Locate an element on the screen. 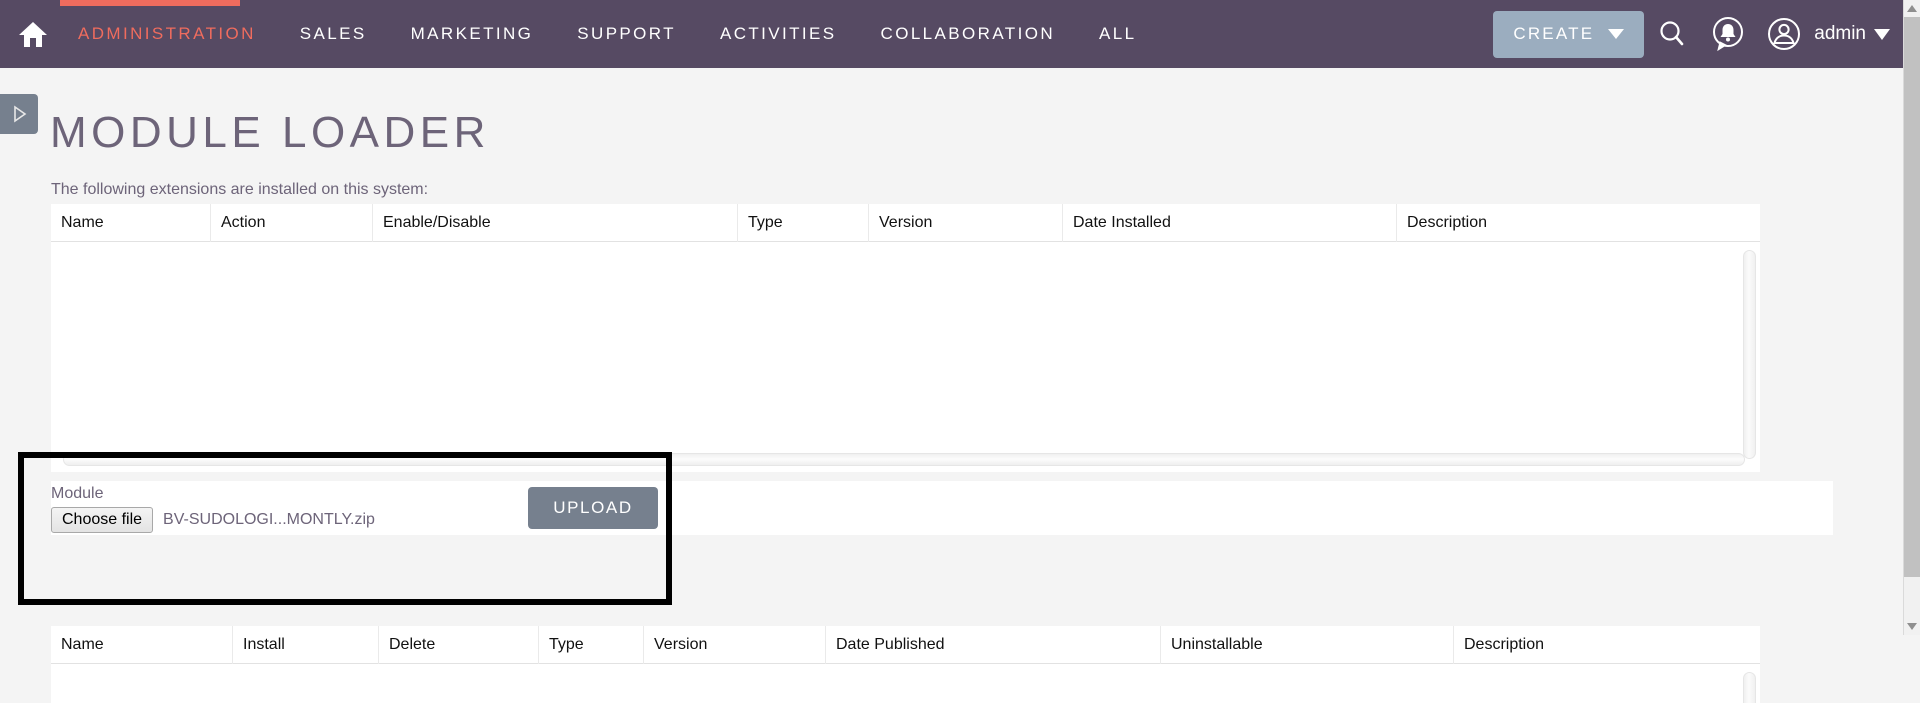  selected-file-name: BV-SUDOLOGI...MONTLY.zip is located at coordinates (269, 519).